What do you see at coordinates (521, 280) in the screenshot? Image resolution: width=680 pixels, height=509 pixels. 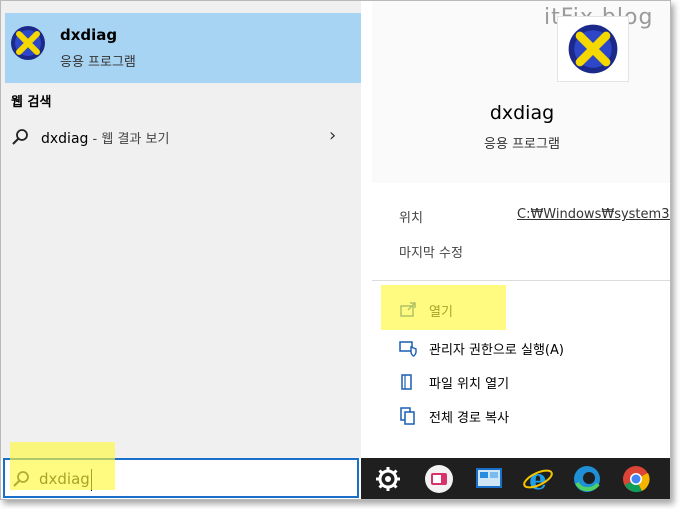 I see `divider` at bounding box center [521, 280].